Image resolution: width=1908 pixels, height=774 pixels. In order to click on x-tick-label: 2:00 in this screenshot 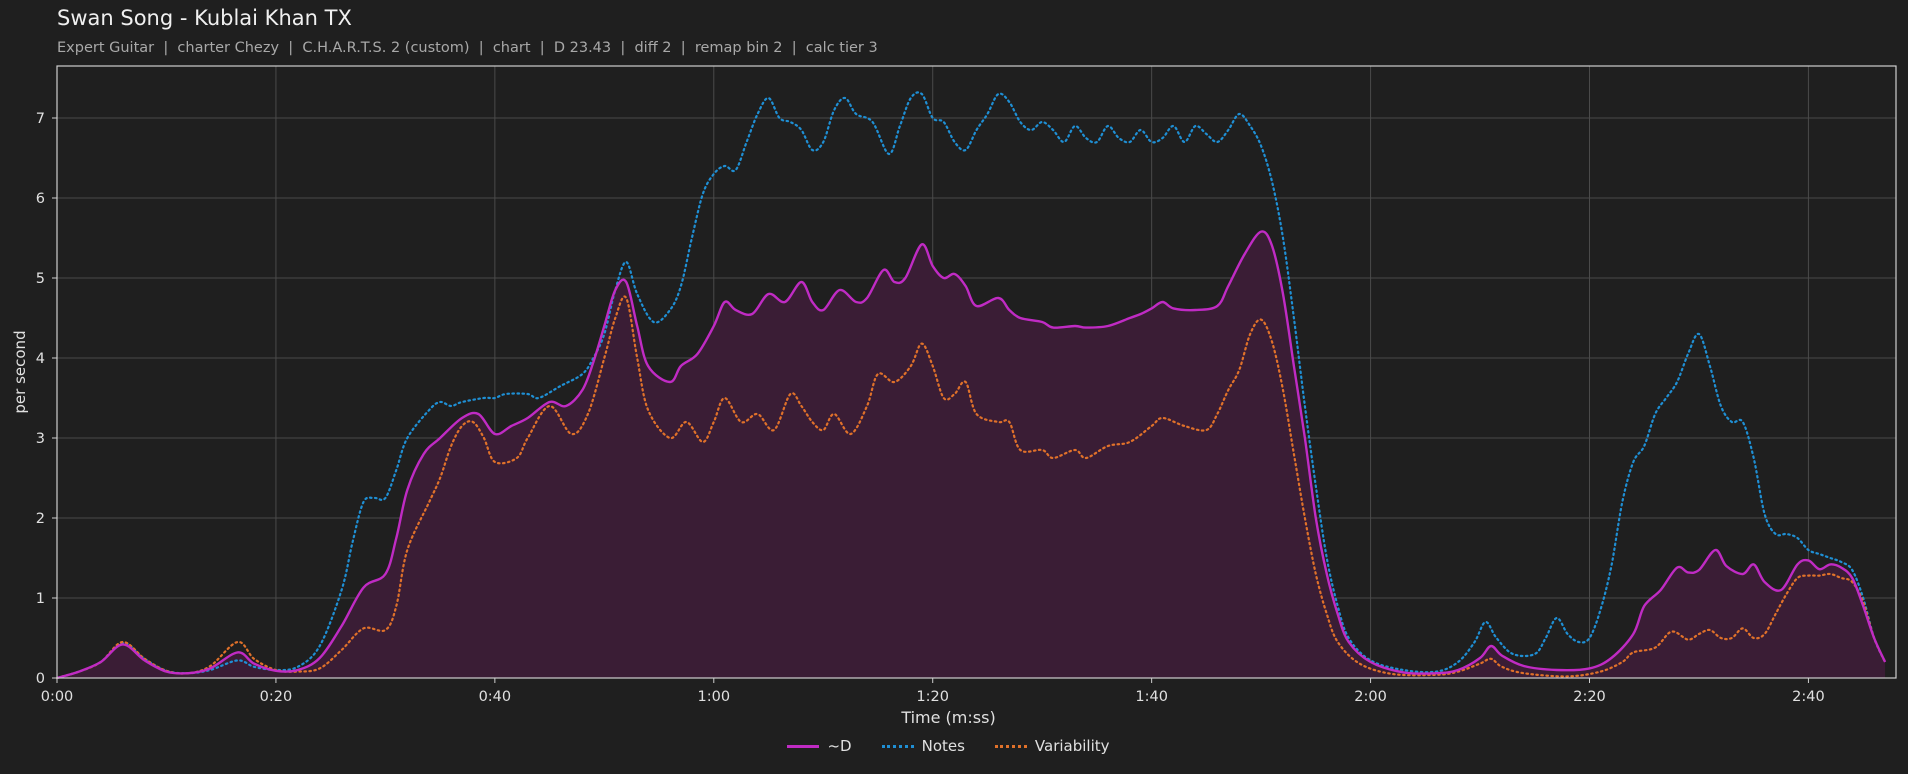, I will do `click(1370, 697)`.